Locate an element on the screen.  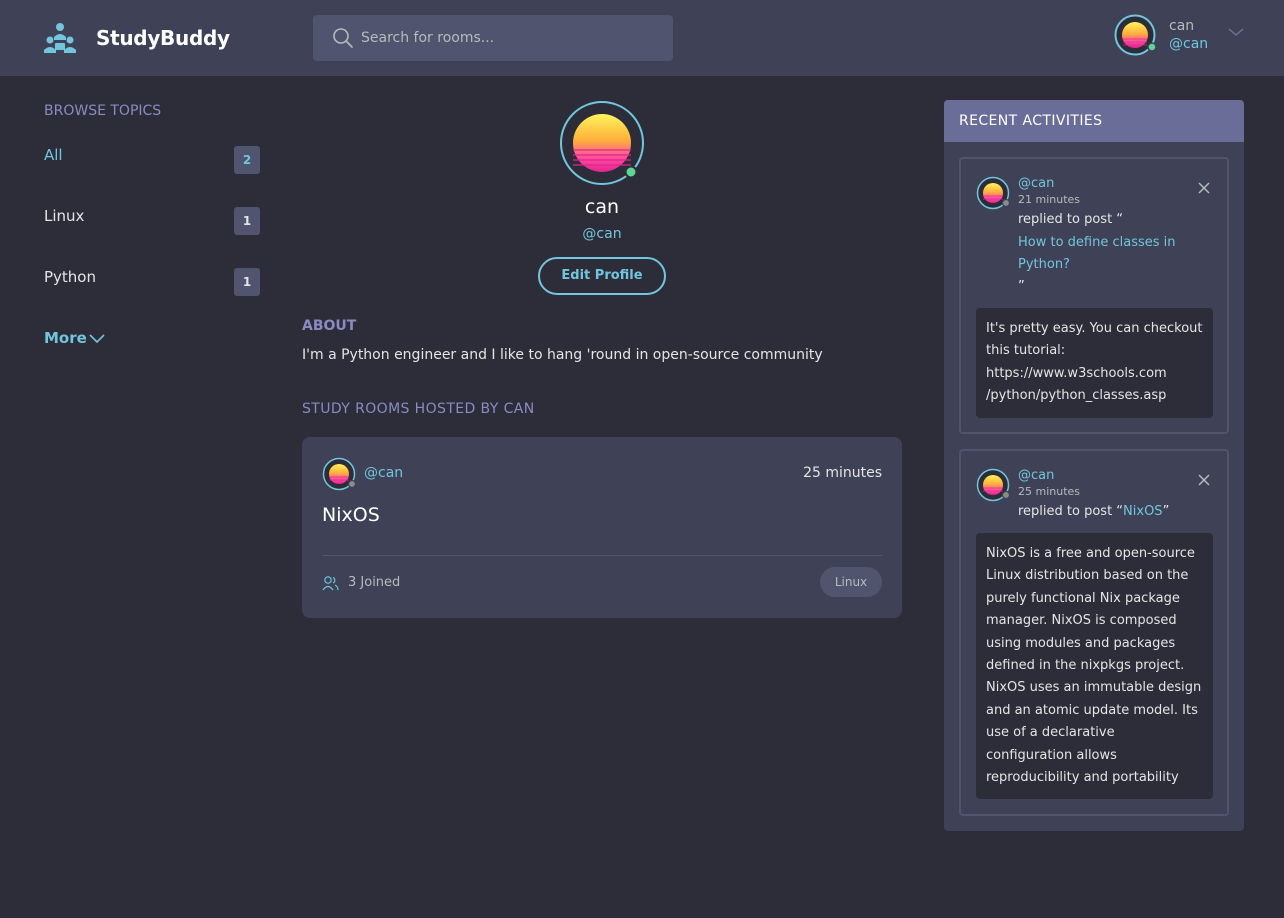
message-line: configuration allows is located at coordinates (1051, 755).